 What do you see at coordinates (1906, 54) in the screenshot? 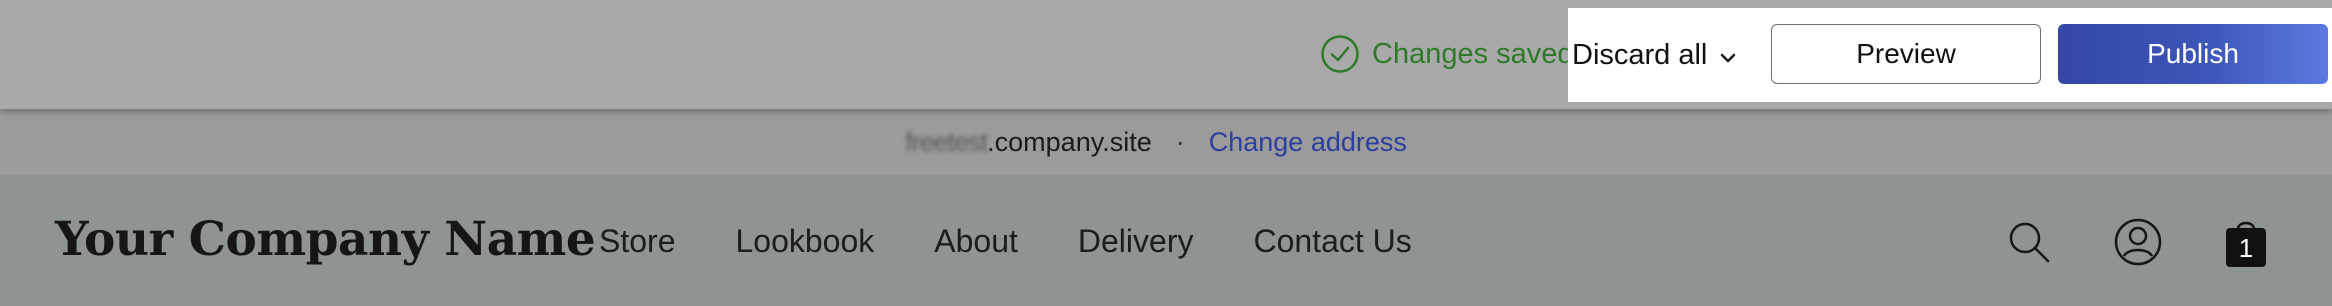
I see `preview-button: Preview` at bounding box center [1906, 54].